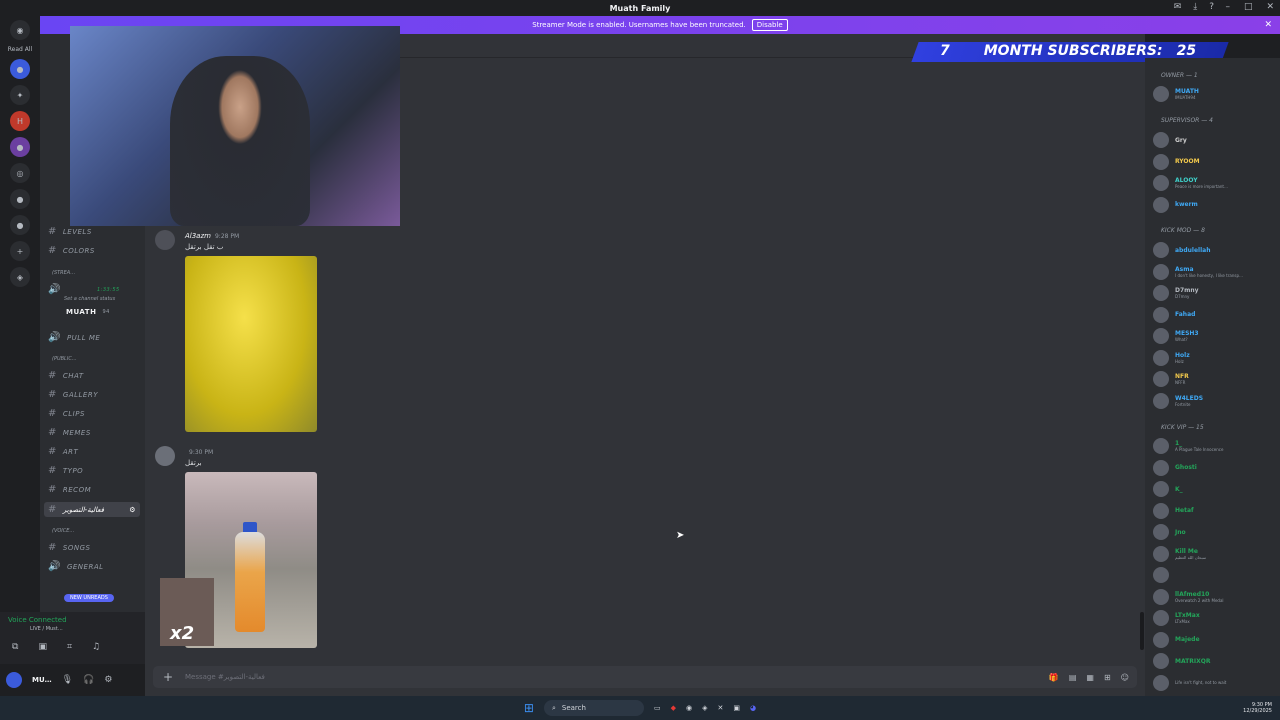 Image resolution: width=1280 pixels, height=720 pixels. I want to click on soundboard-icon: ♫, so click(96, 647).